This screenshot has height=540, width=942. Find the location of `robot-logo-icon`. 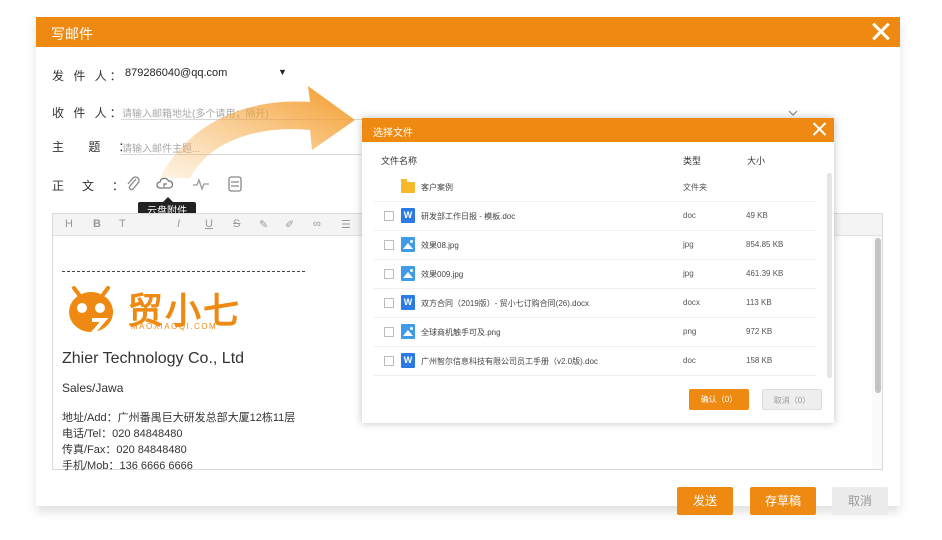

robot-logo-icon is located at coordinates (91, 311).